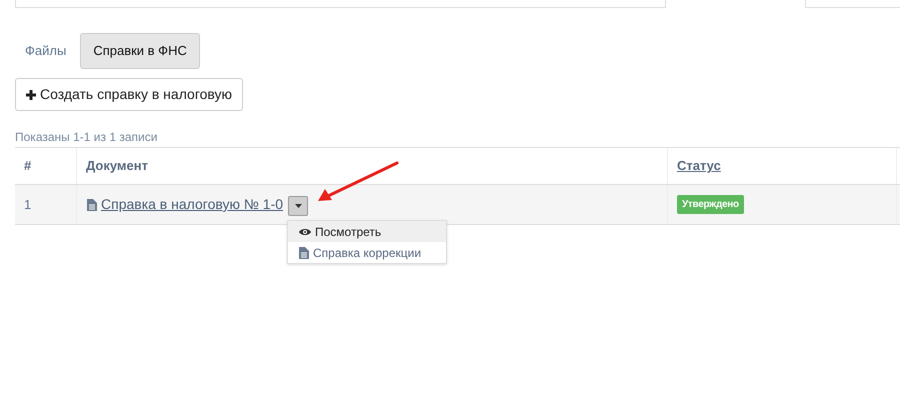 The image size is (900, 405). What do you see at coordinates (46, 166) in the screenshot?
I see `column-header: #` at bounding box center [46, 166].